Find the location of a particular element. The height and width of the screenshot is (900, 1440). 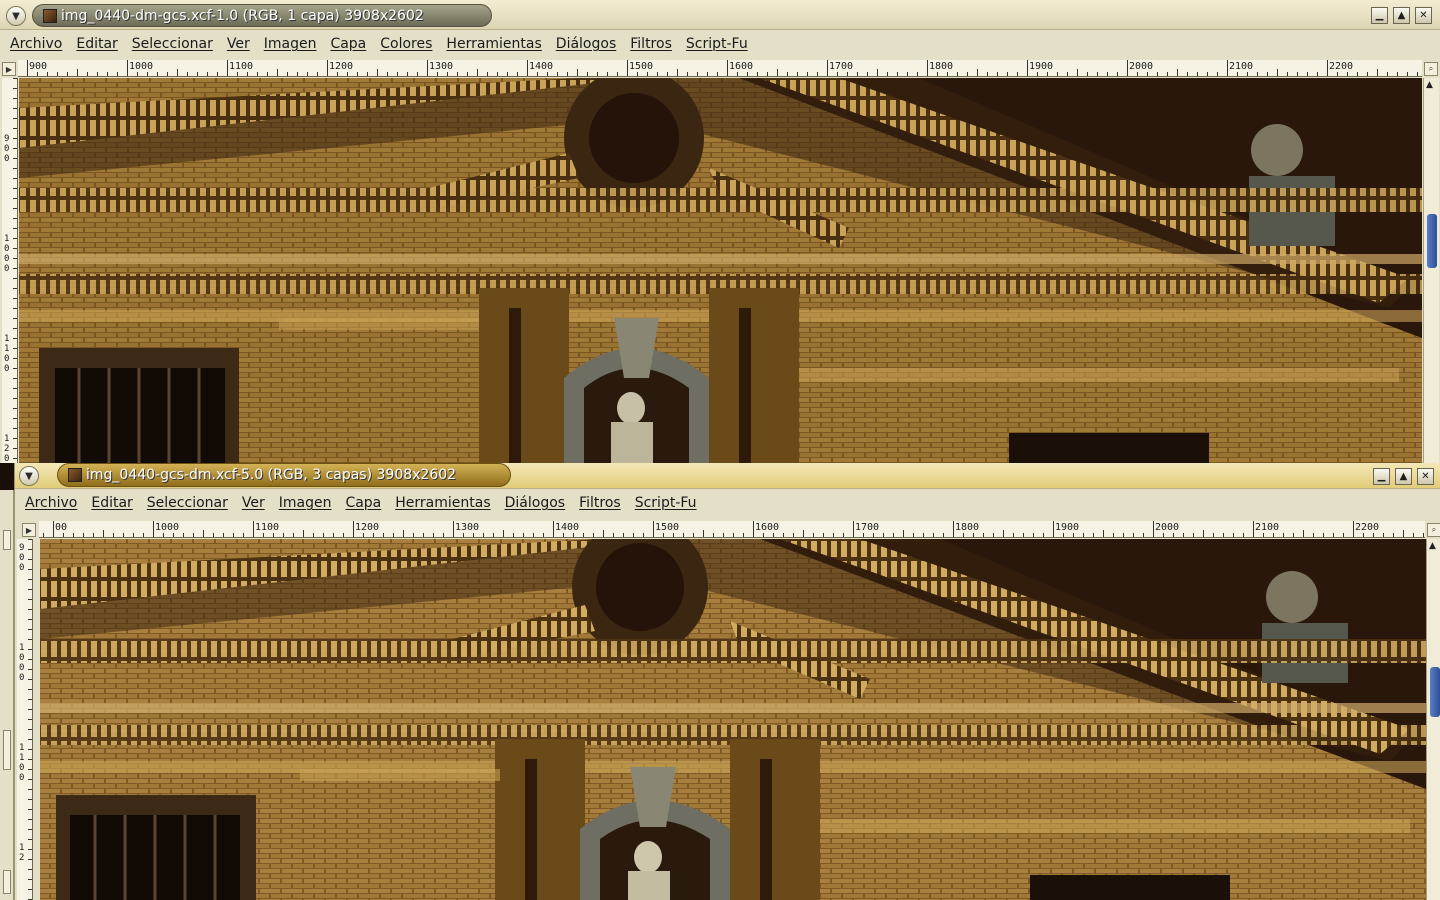

menu-colores: Colores is located at coordinates (406, 44).